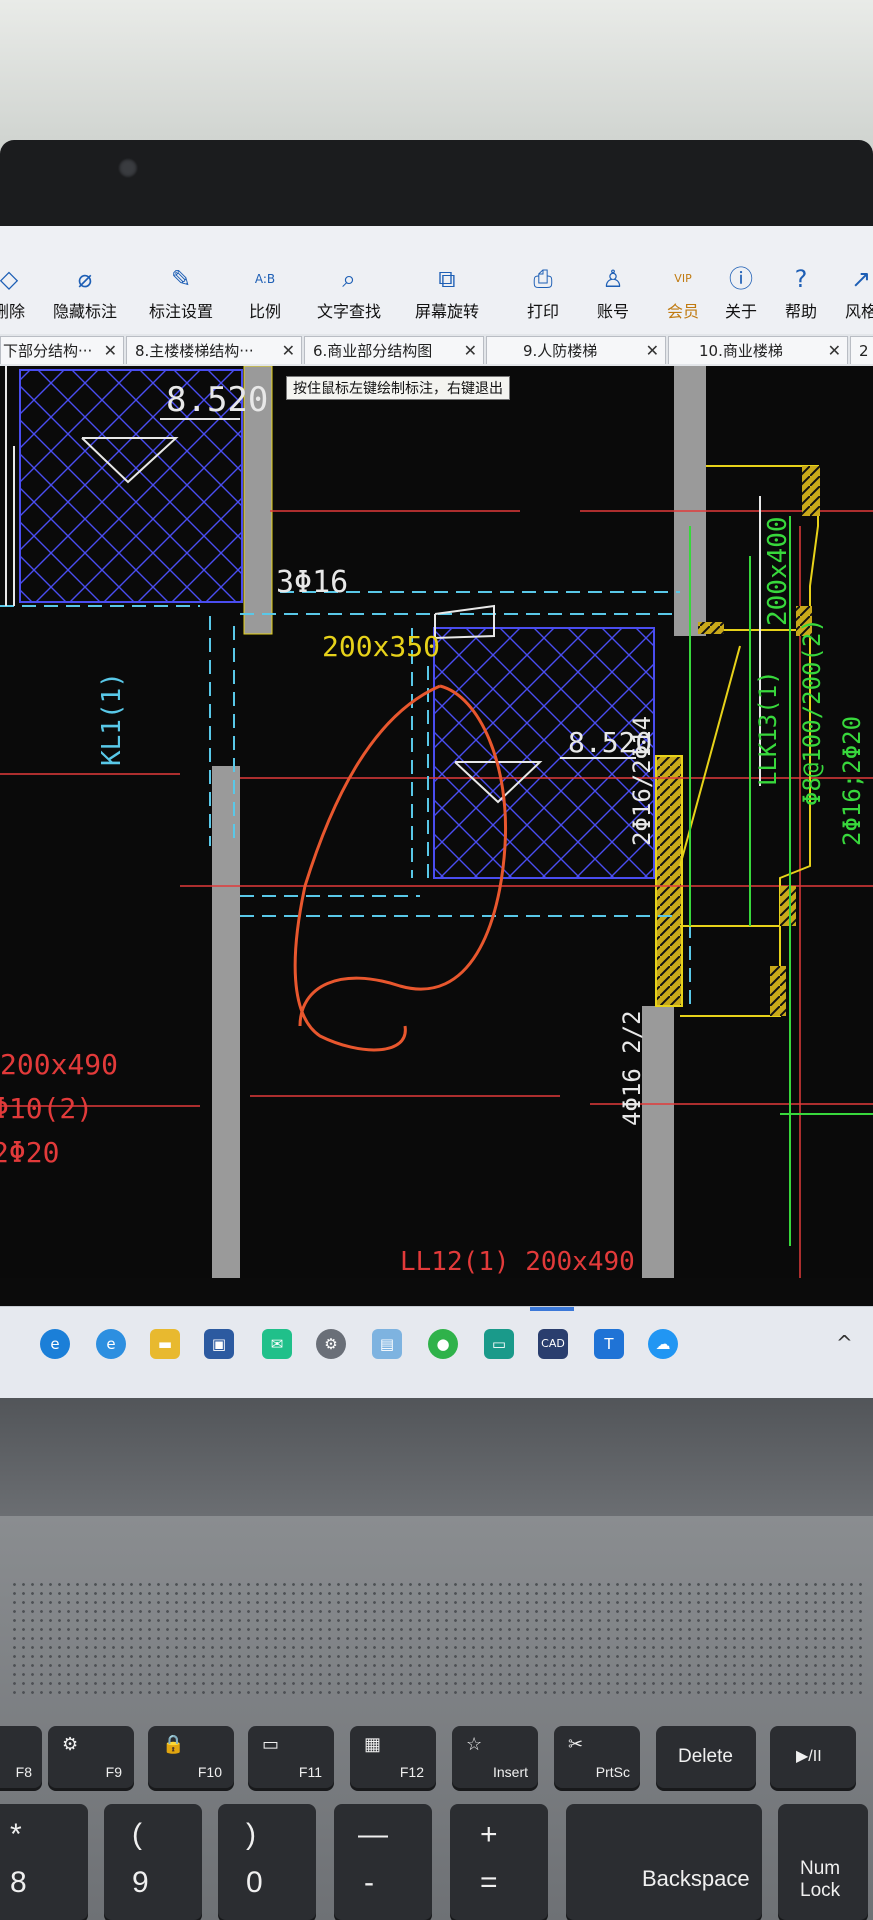 The height and width of the screenshot is (1920, 873). What do you see at coordinates (436, 75) in the screenshot?
I see `background-wall` at bounding box center [436, 75].